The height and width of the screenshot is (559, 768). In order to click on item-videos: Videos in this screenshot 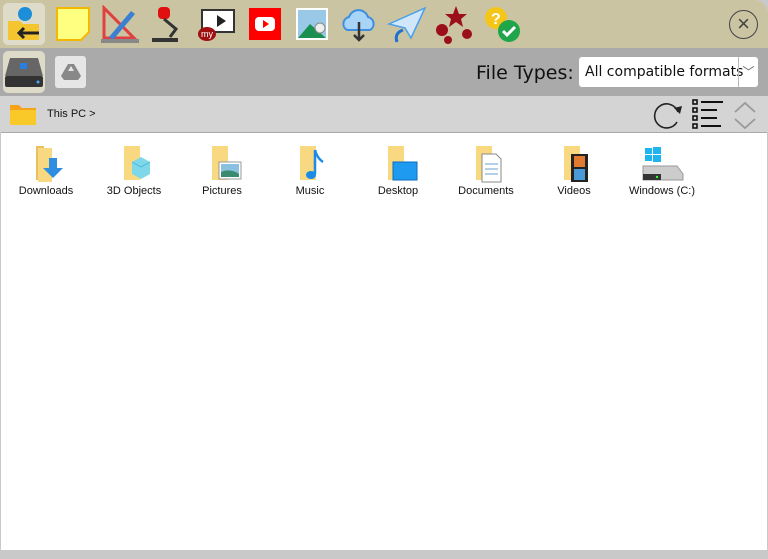, I will do `click(574, 169)`.